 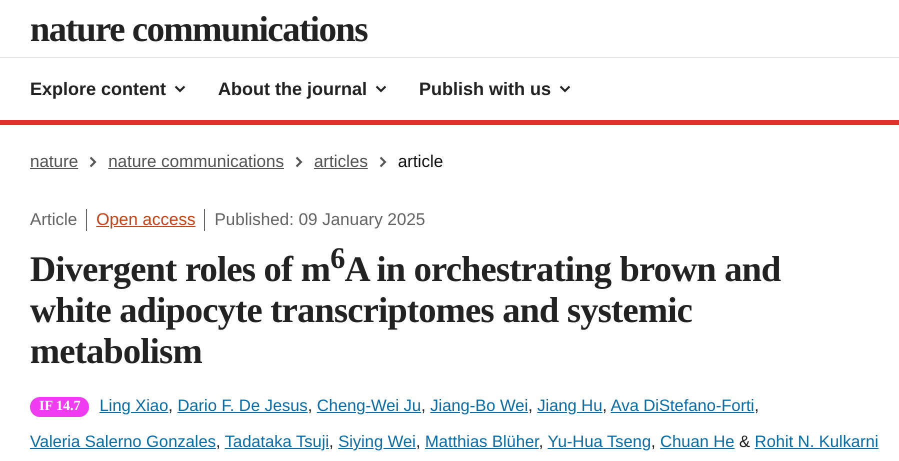 I want to click on nav-menu-button: Publish with us, so click(x=495, y=89).